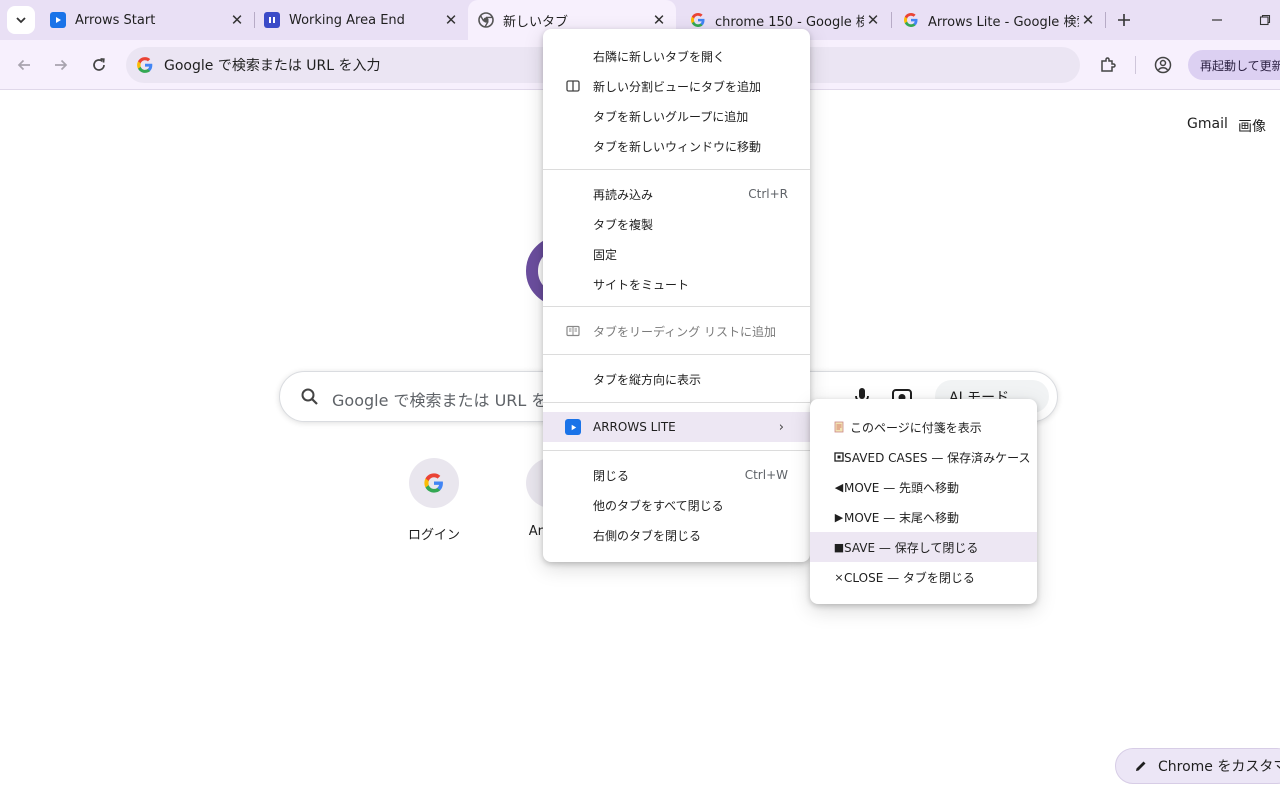 The width and height of the screenshot is (1280, 800). What do you see at coordinates (1003, 22) in the screenshot?
I see `tab-title: Arrows Lite - Google 検索` at bounding box center [1003, 22].